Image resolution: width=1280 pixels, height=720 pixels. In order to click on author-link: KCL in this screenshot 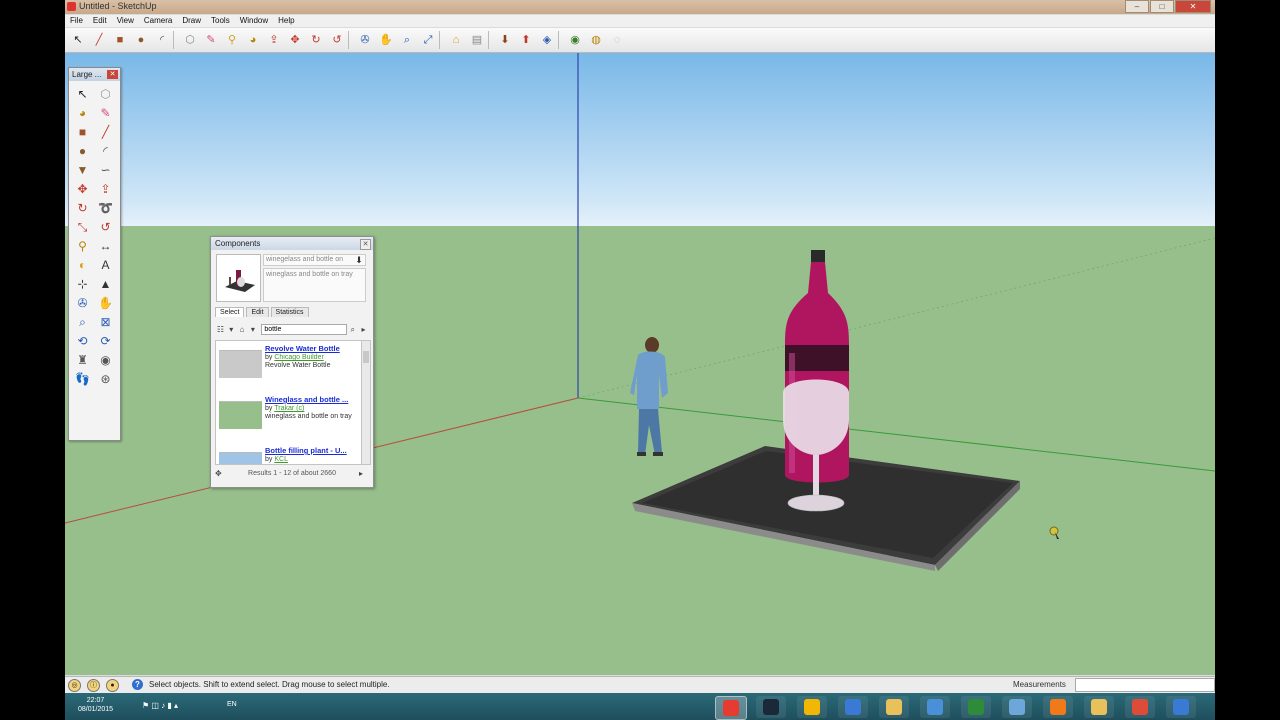, I will do `click(281, 459)`.